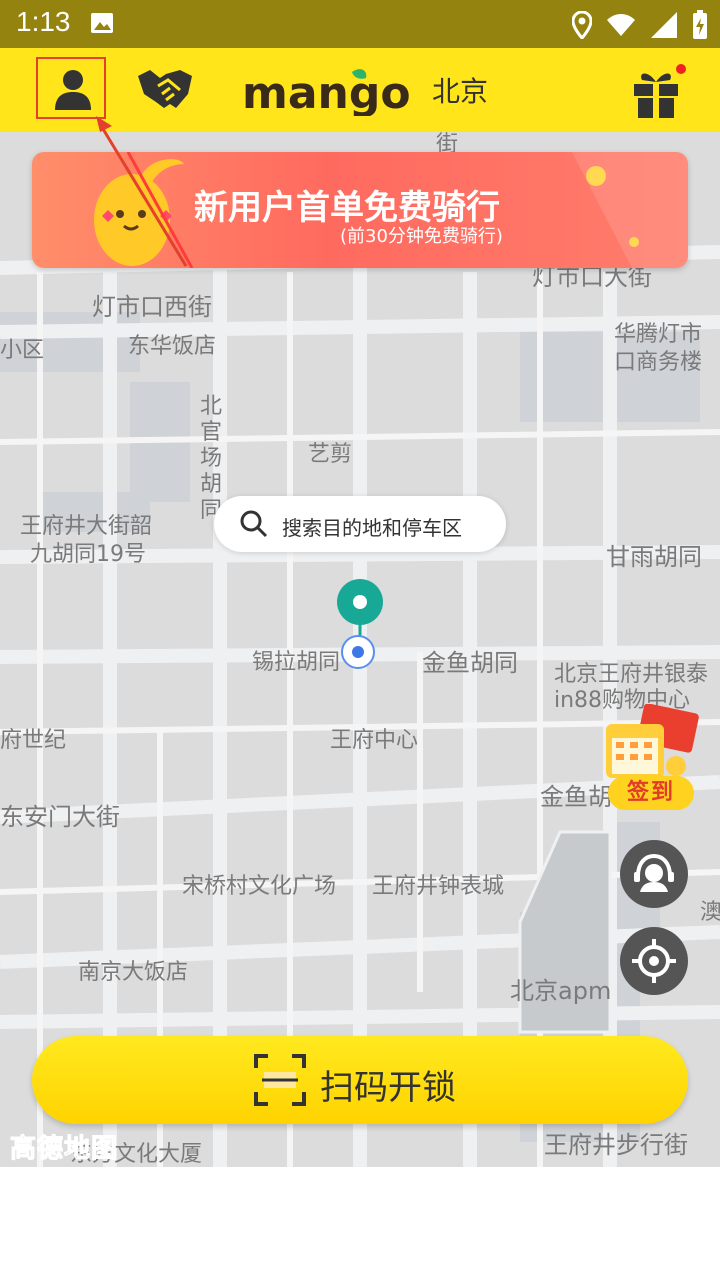 Image resolution: width=720 pixels, height=1280 pixels. What do you see at coordinates (43, 21) in the screenshot?
I see `status-time: 1:13` at bounding box center [43, 21].